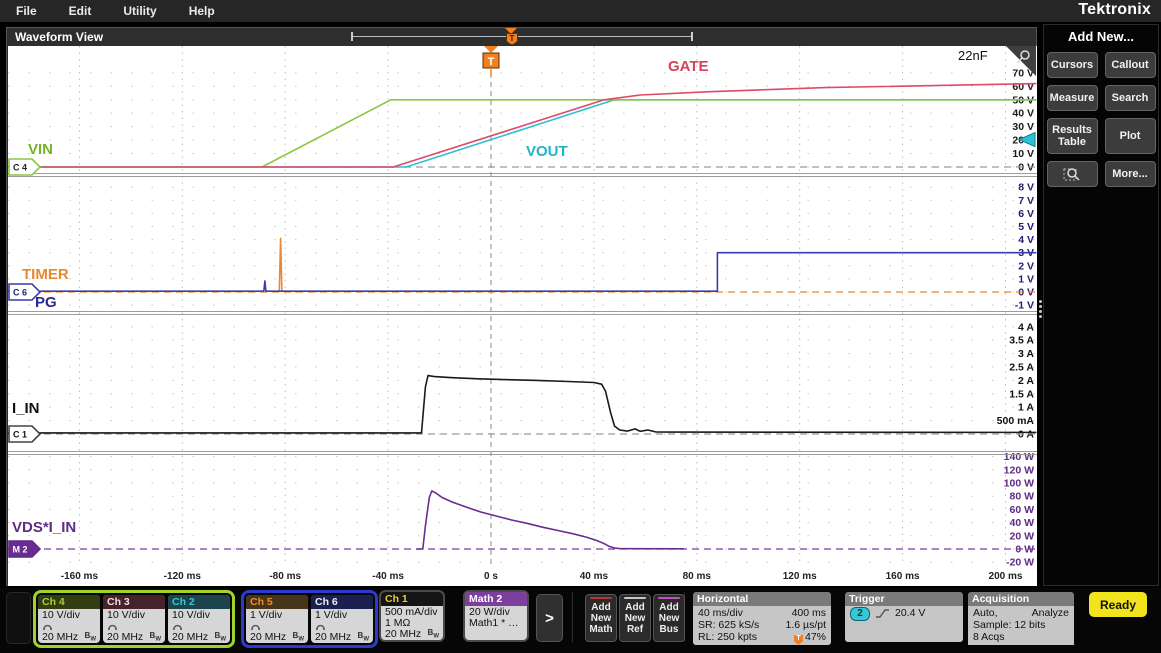  What do you see at coordinates (882, 613) in the screenshot?
I see `rising-edge-icon` at bounding box center [882, 613].